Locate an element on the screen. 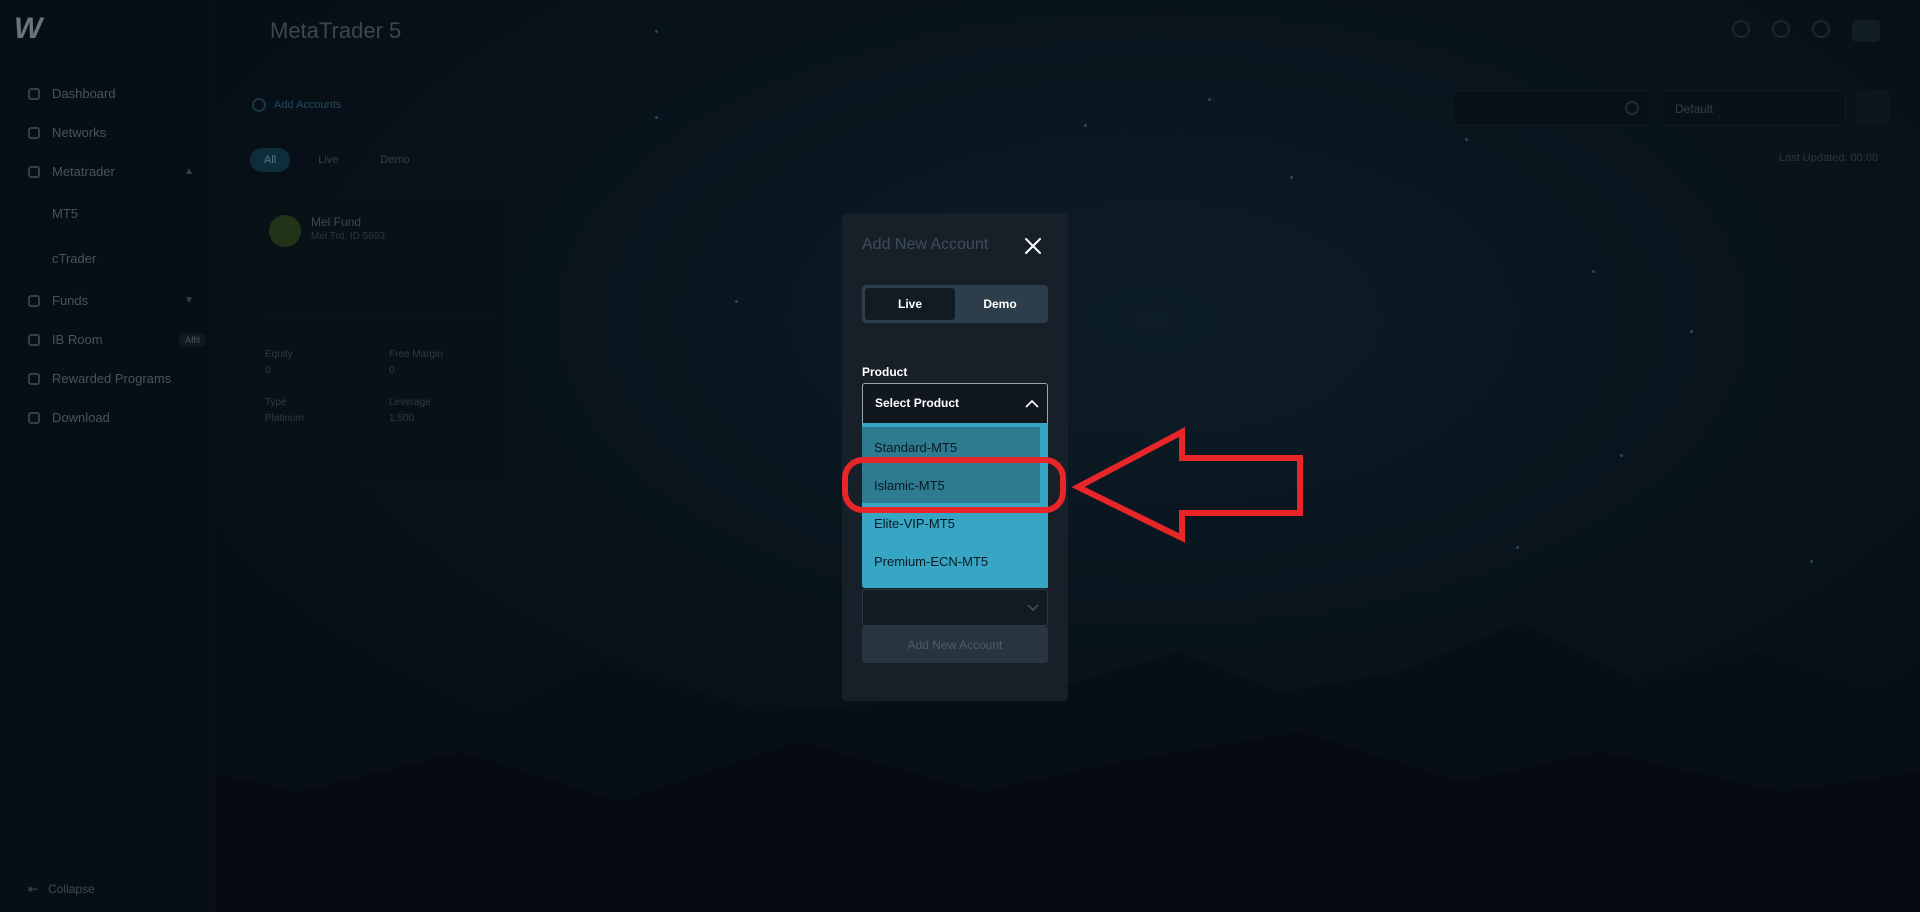 This screenshot has height=912, width=1920. product-select: Select Product is located at coordinates (955, 403).